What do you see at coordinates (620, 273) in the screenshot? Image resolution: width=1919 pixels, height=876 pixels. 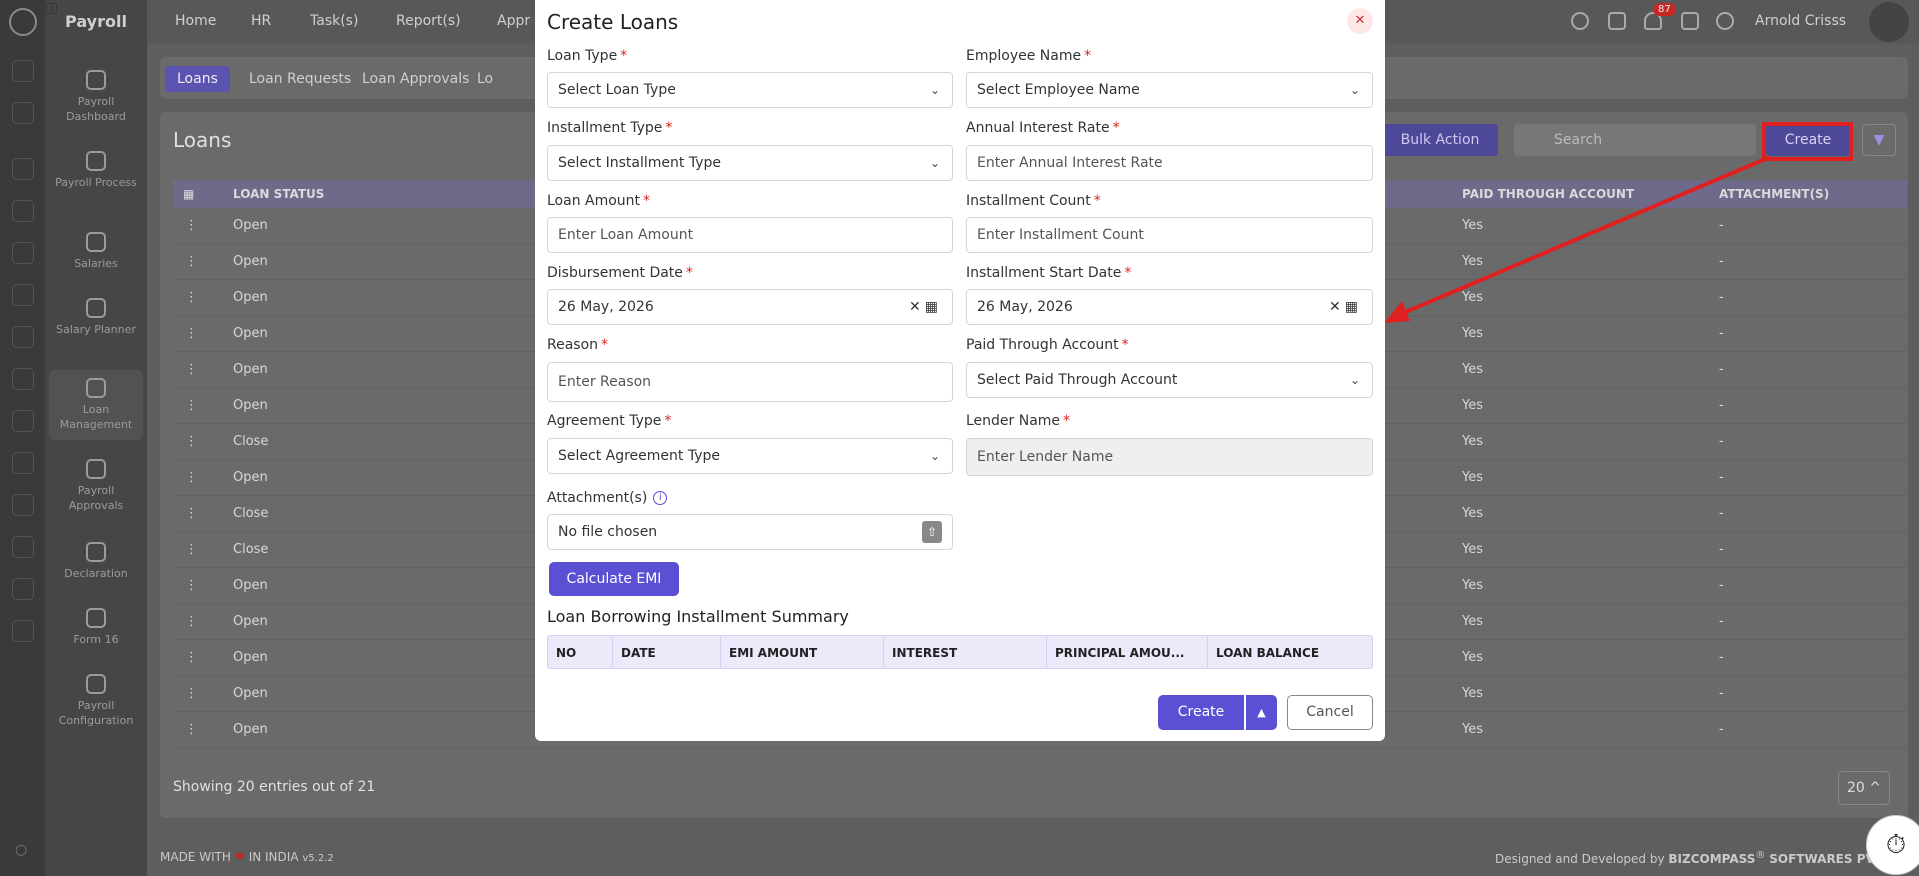 I see `disbursement-date-label: Disbursement Date *` at bounding box center [620, 273].